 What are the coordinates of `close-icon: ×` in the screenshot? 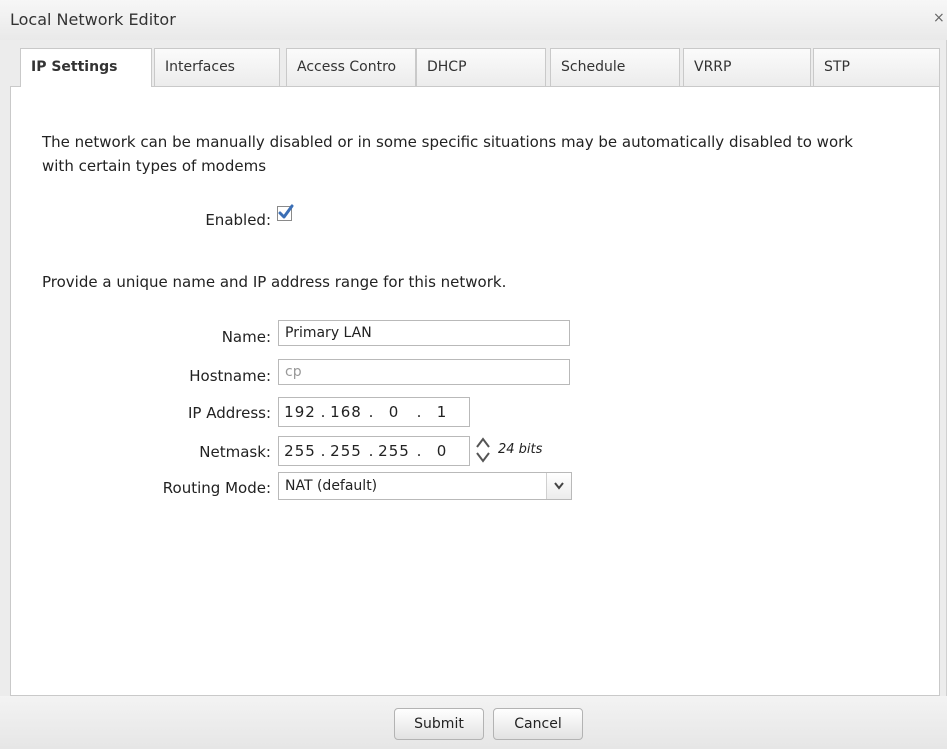 It's located at (939, 18).